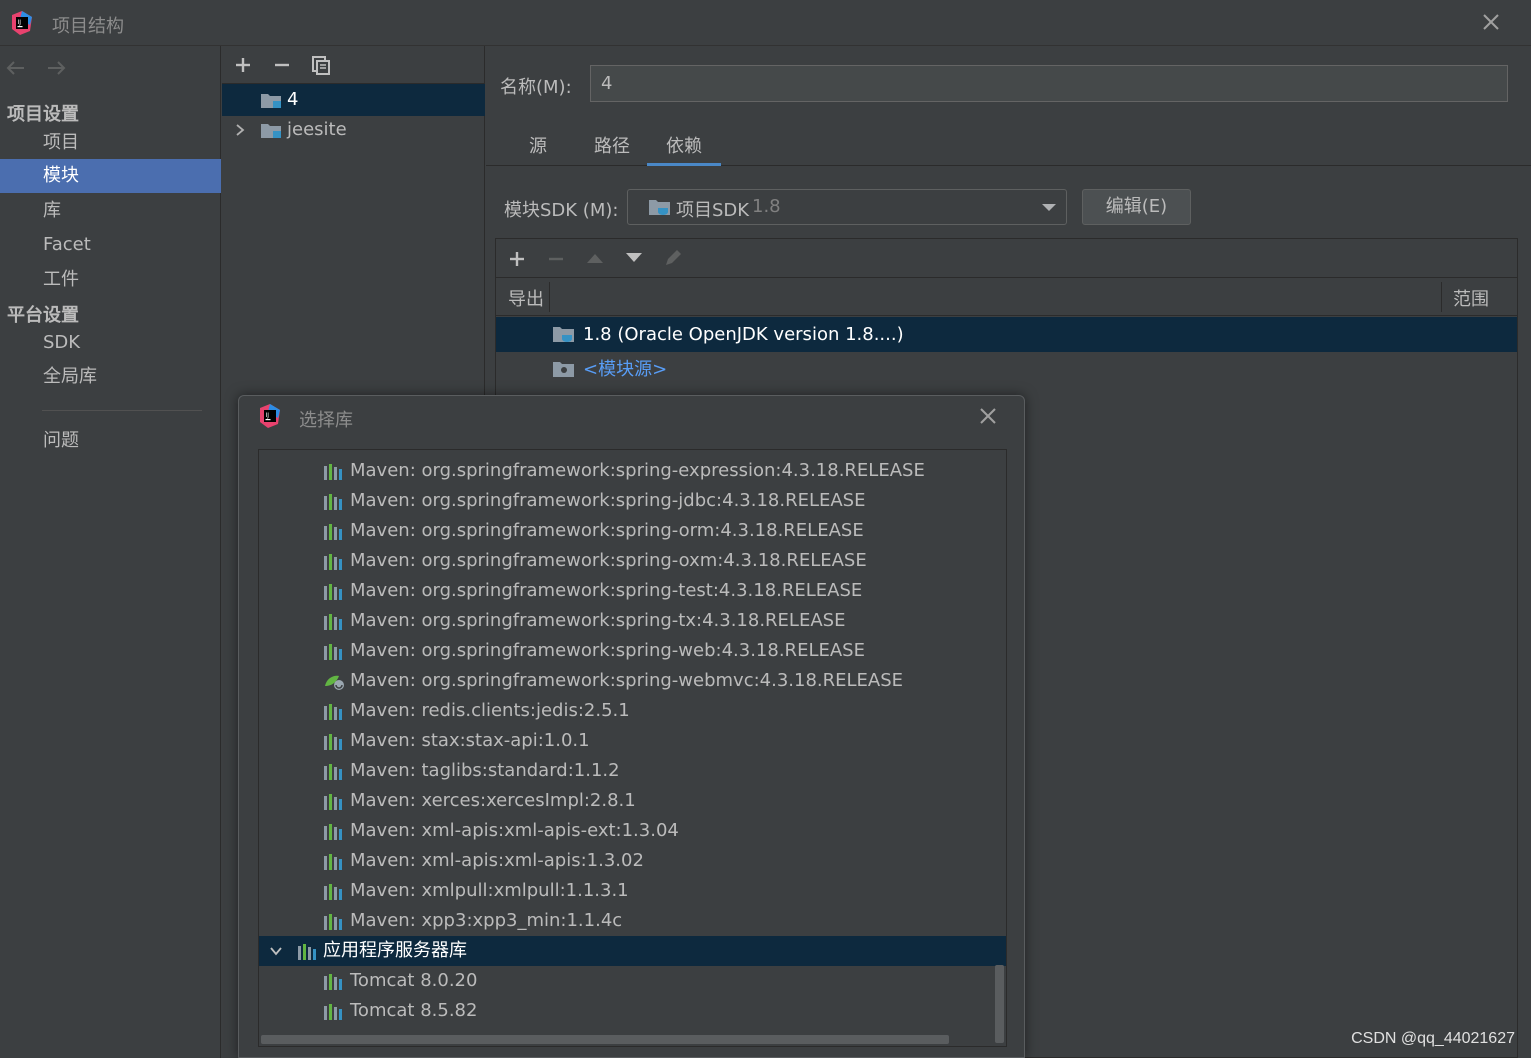 Image resolution: width=1531 pixels, height=1058 pixels. Describe the element at coordinates (489, 890) in the screenshot. I see `library-label: Maven: xmlpull:xmlpull:1.1.3.1` at that location.